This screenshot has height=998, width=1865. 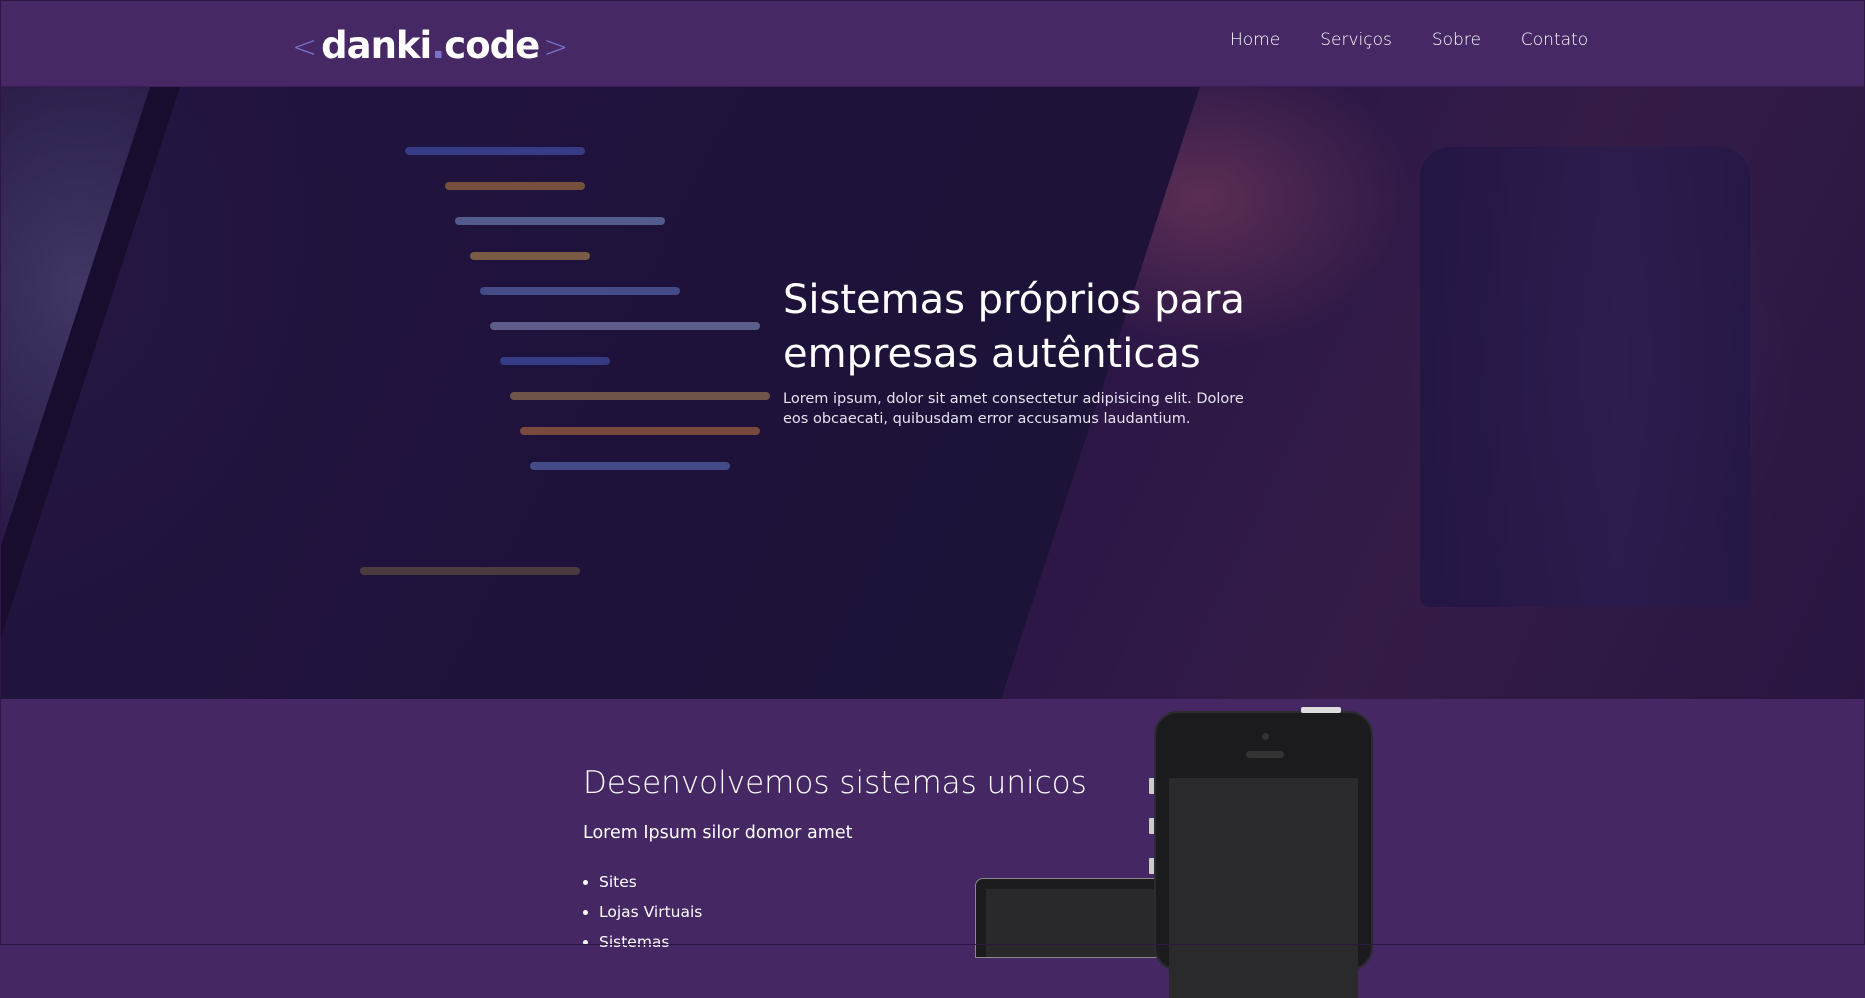 I want to click on logo-bracket-right: >, so click(x=556, y=47).